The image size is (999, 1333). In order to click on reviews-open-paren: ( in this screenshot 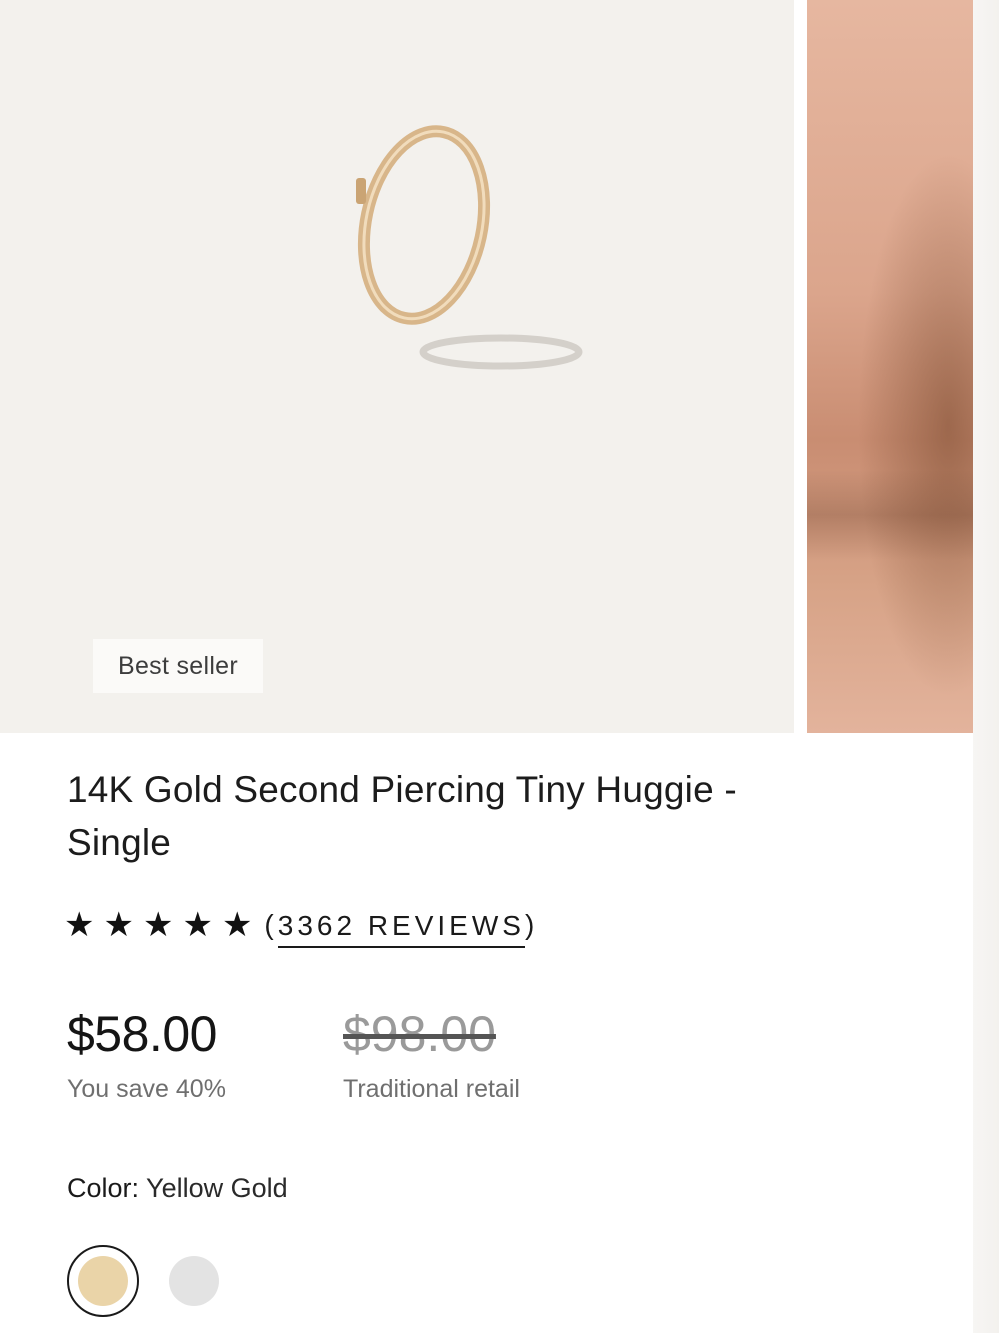, I will do `click(271, 924)`.